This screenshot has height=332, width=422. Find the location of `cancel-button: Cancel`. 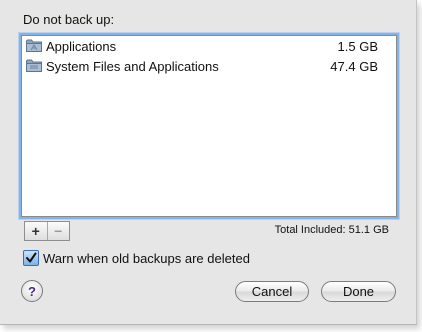

cancel-button: Cancel is located at coordinates (272, 291).